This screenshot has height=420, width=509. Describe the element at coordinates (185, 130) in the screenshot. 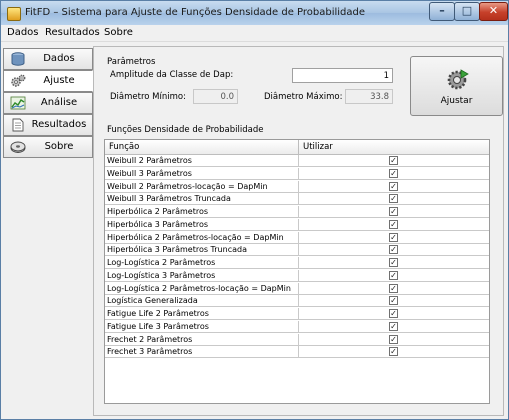

I see `functions-group-title: Funções Densidade de Probabilidade` at that location.